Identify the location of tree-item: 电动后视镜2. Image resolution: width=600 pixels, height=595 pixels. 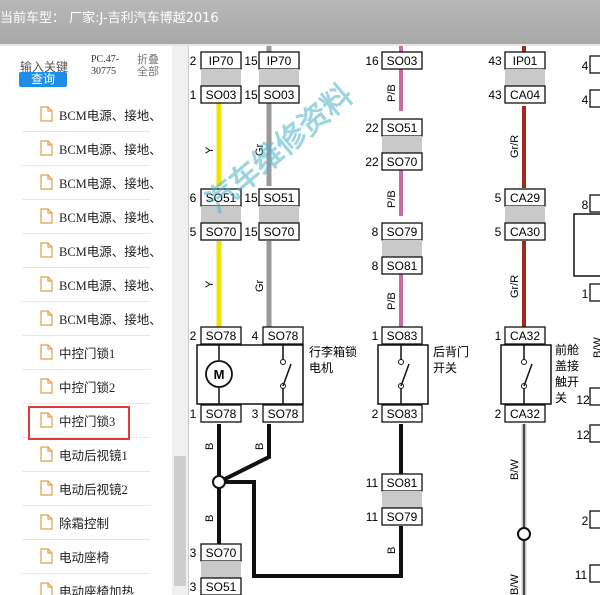
(97, 489).